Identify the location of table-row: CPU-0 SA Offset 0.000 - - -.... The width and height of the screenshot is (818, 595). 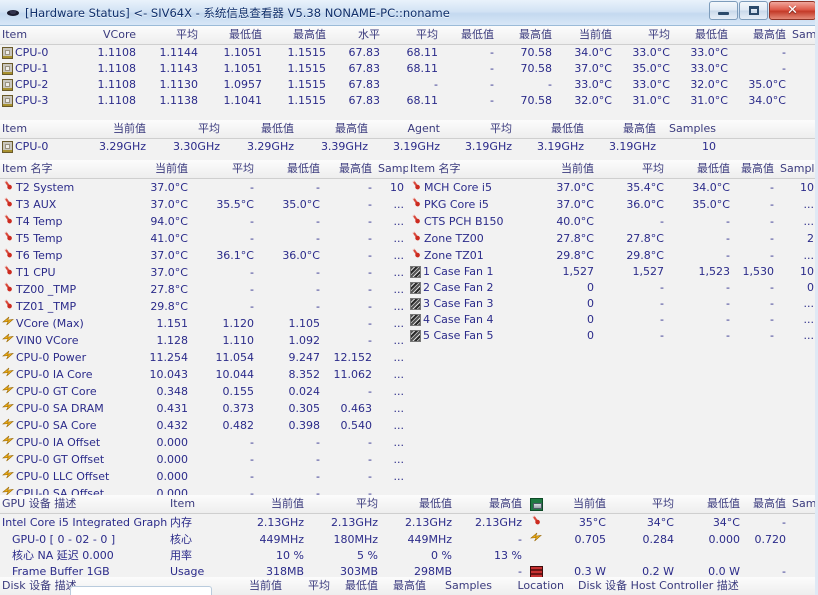
(204, 490).